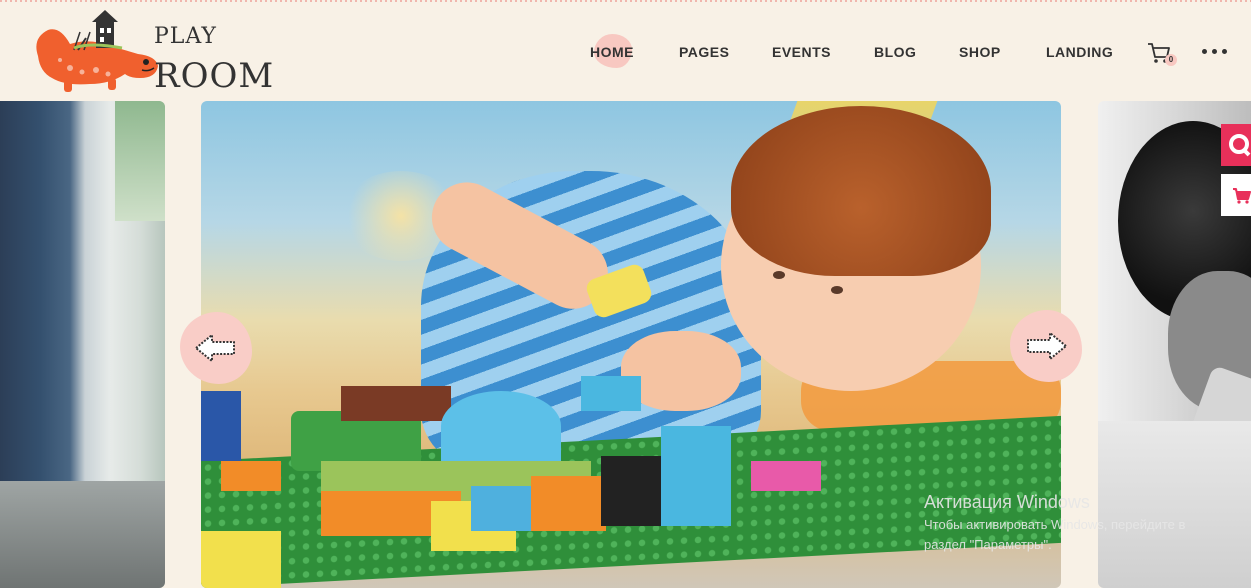  Describe the element at coordinates (980, 52) in the screenshot. I see `nav-item-shop: SHOP` at that location.